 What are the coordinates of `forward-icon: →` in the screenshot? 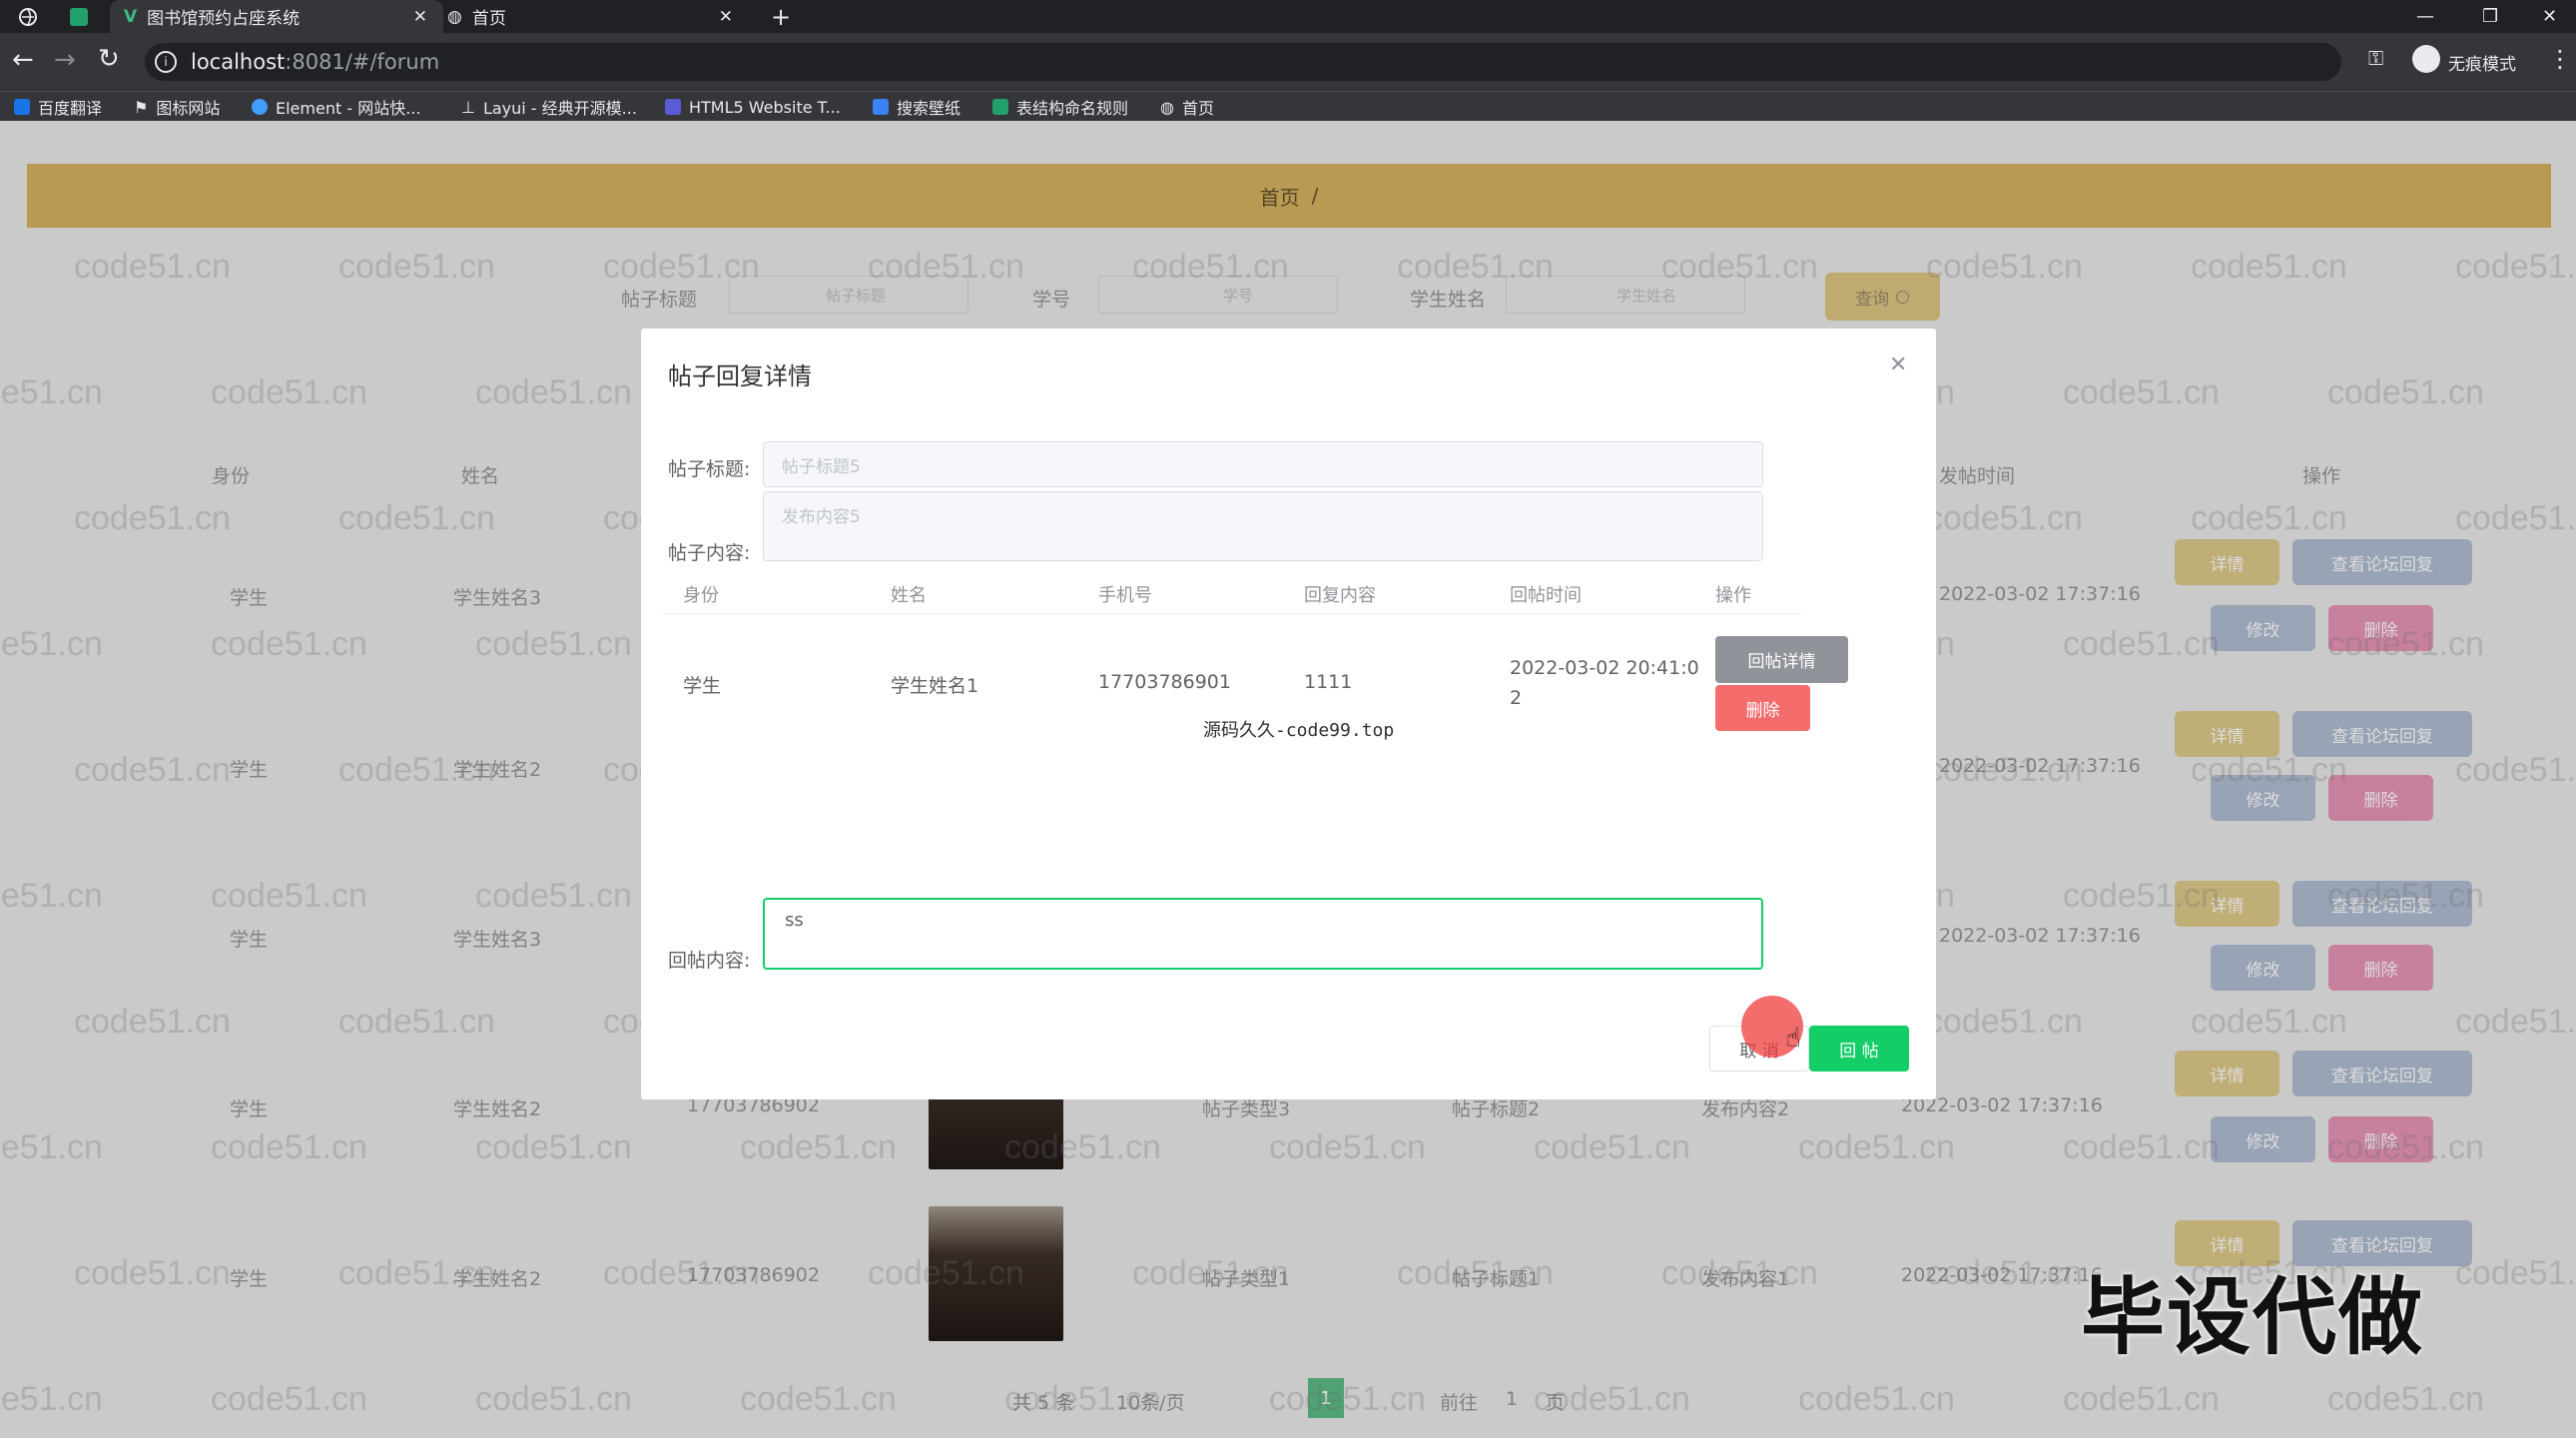 It's located at (65, 60).